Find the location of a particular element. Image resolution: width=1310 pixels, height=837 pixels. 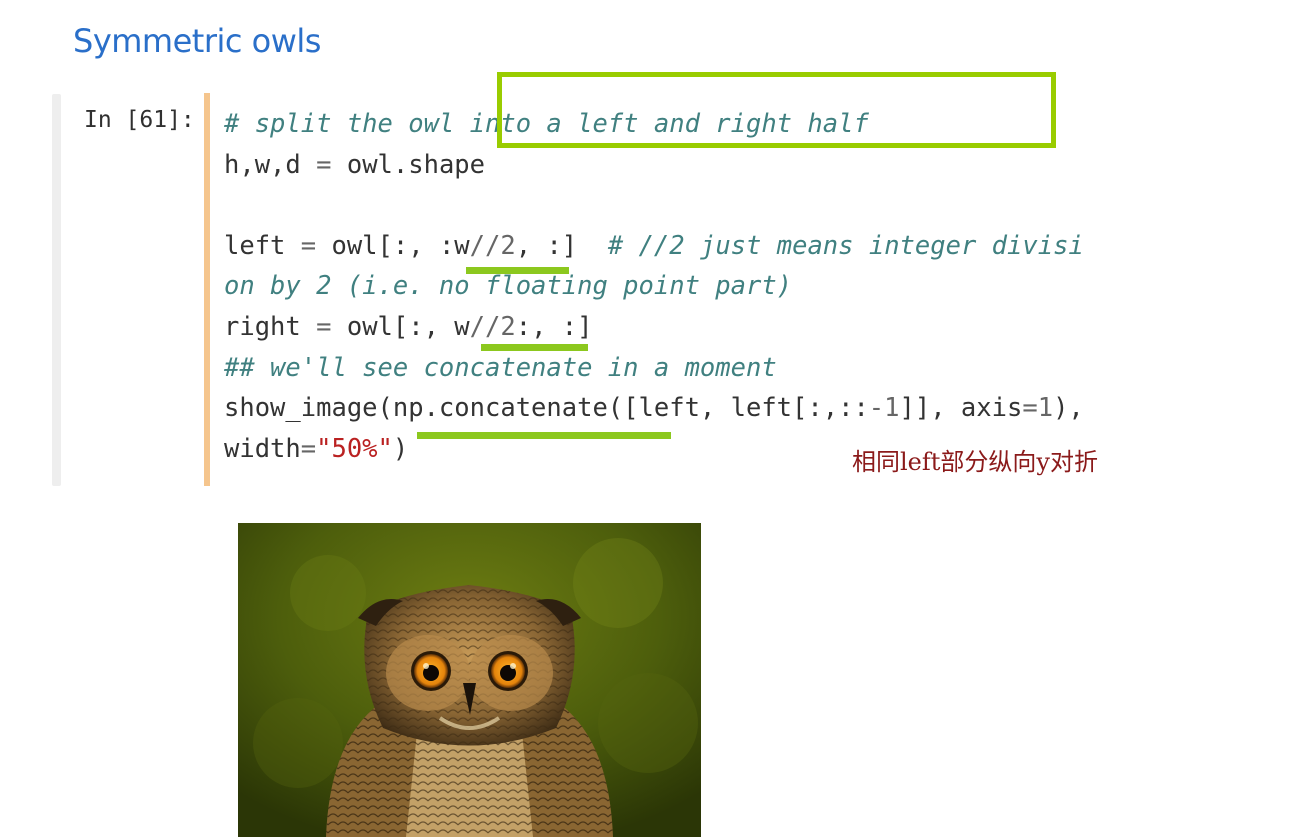

code-token: , :] is located at coordinates (561, 245).